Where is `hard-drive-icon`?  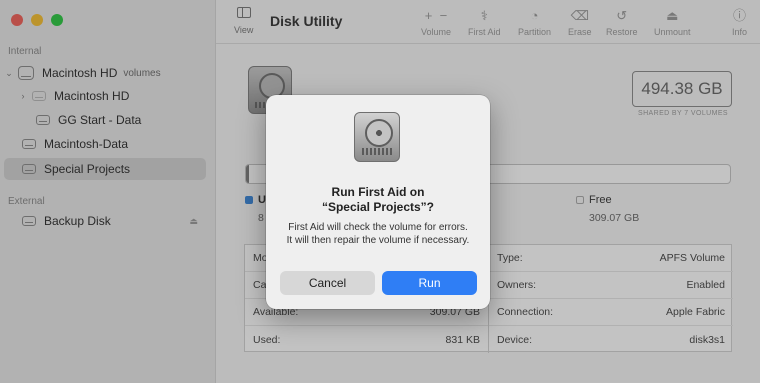
hard-drive-icon is located at coordinates (377, 137).